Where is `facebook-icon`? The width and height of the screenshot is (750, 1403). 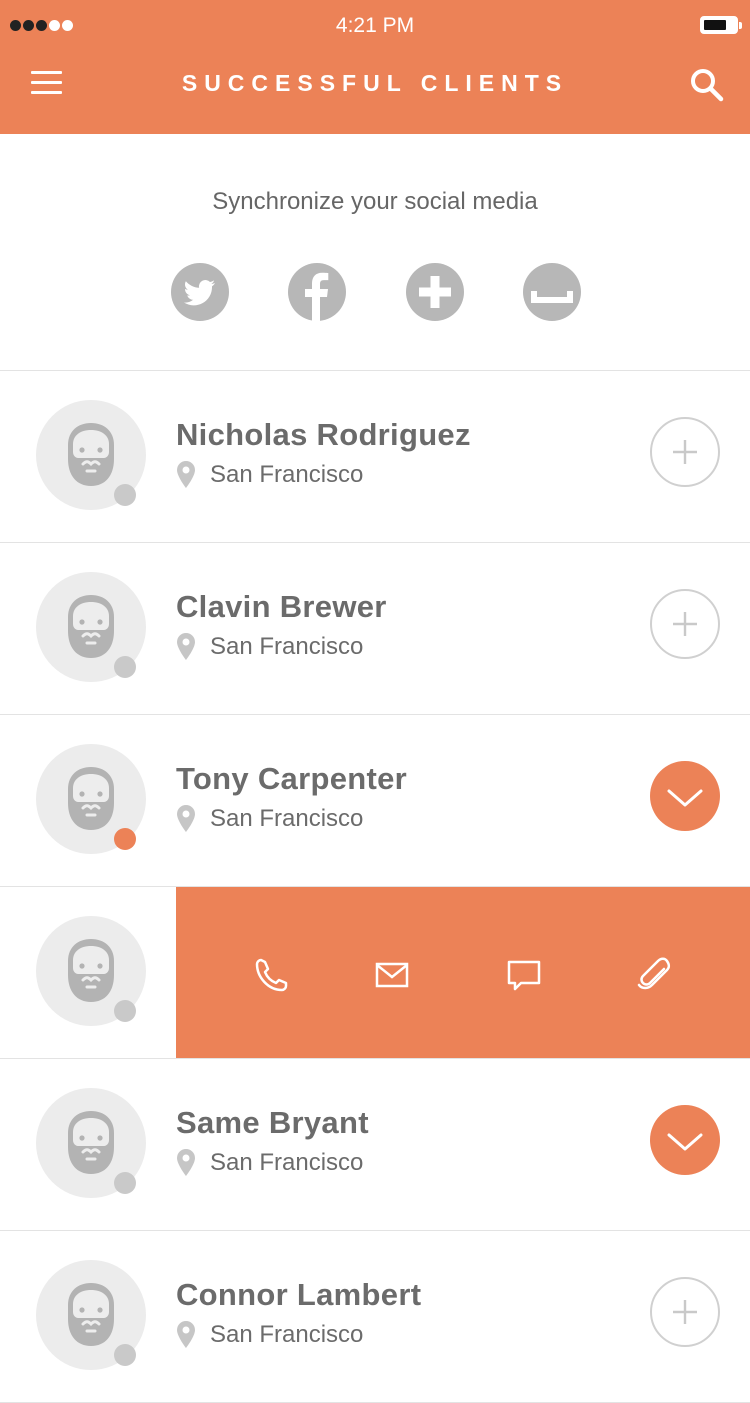
facebook-icon is located at coordinates (317, 292).